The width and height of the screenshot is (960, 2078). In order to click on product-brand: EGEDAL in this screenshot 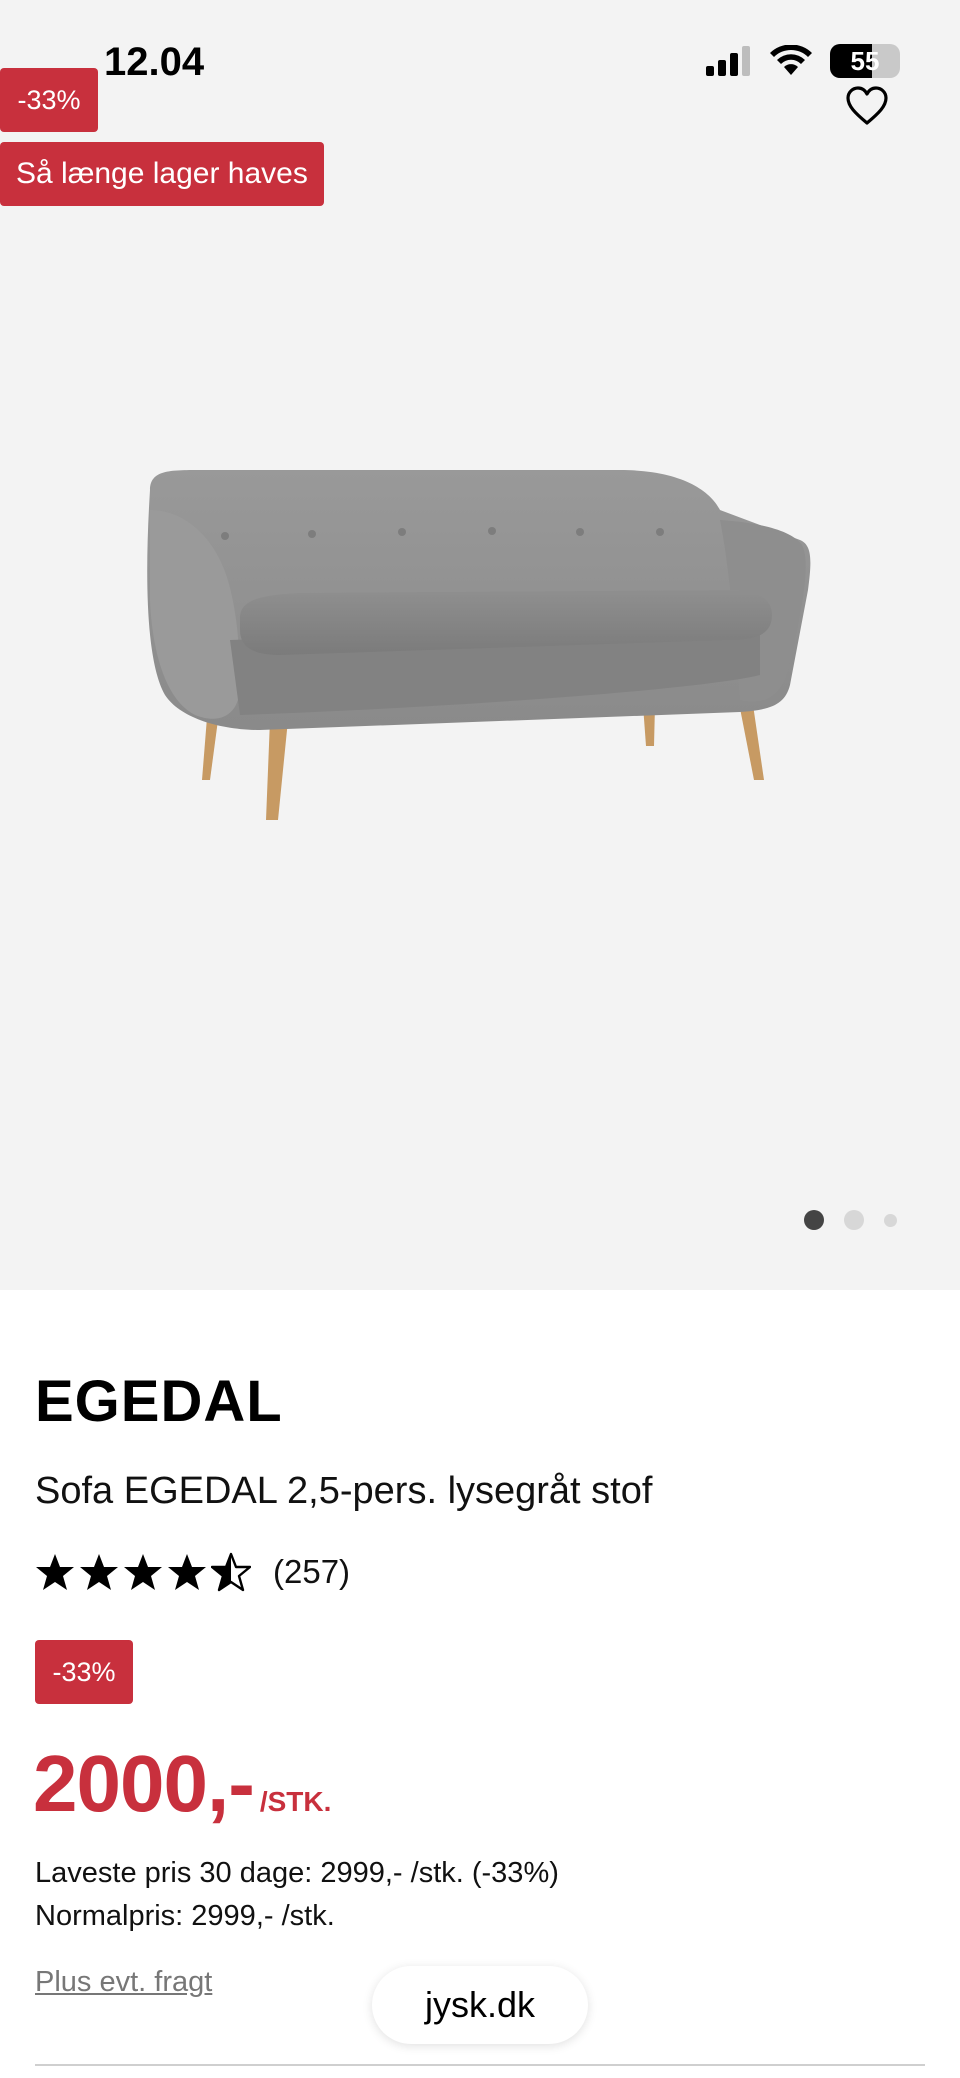, I will do `click(159, 1401)`.